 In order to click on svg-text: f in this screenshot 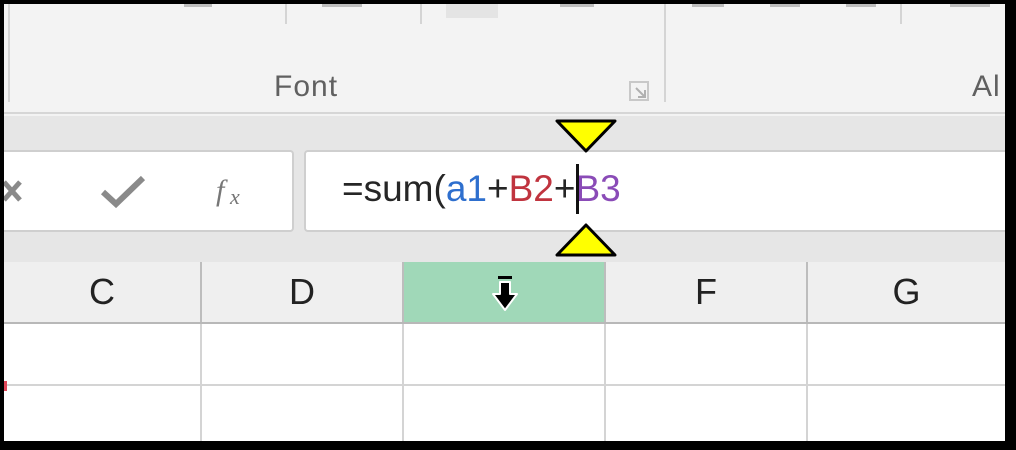, I will do `click(222, 190)`.